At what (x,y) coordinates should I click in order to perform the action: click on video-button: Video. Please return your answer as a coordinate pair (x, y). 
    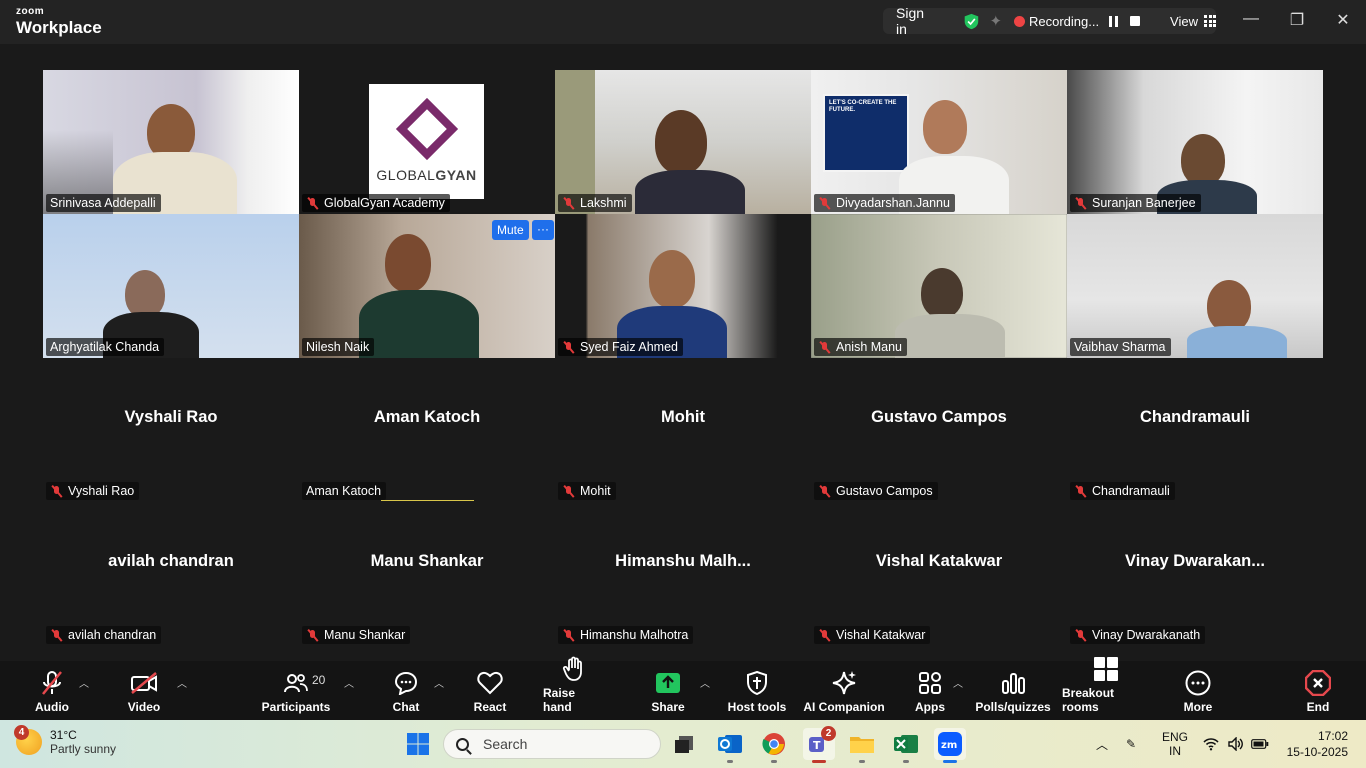
    Looking at the image, I should click on (144, 690).